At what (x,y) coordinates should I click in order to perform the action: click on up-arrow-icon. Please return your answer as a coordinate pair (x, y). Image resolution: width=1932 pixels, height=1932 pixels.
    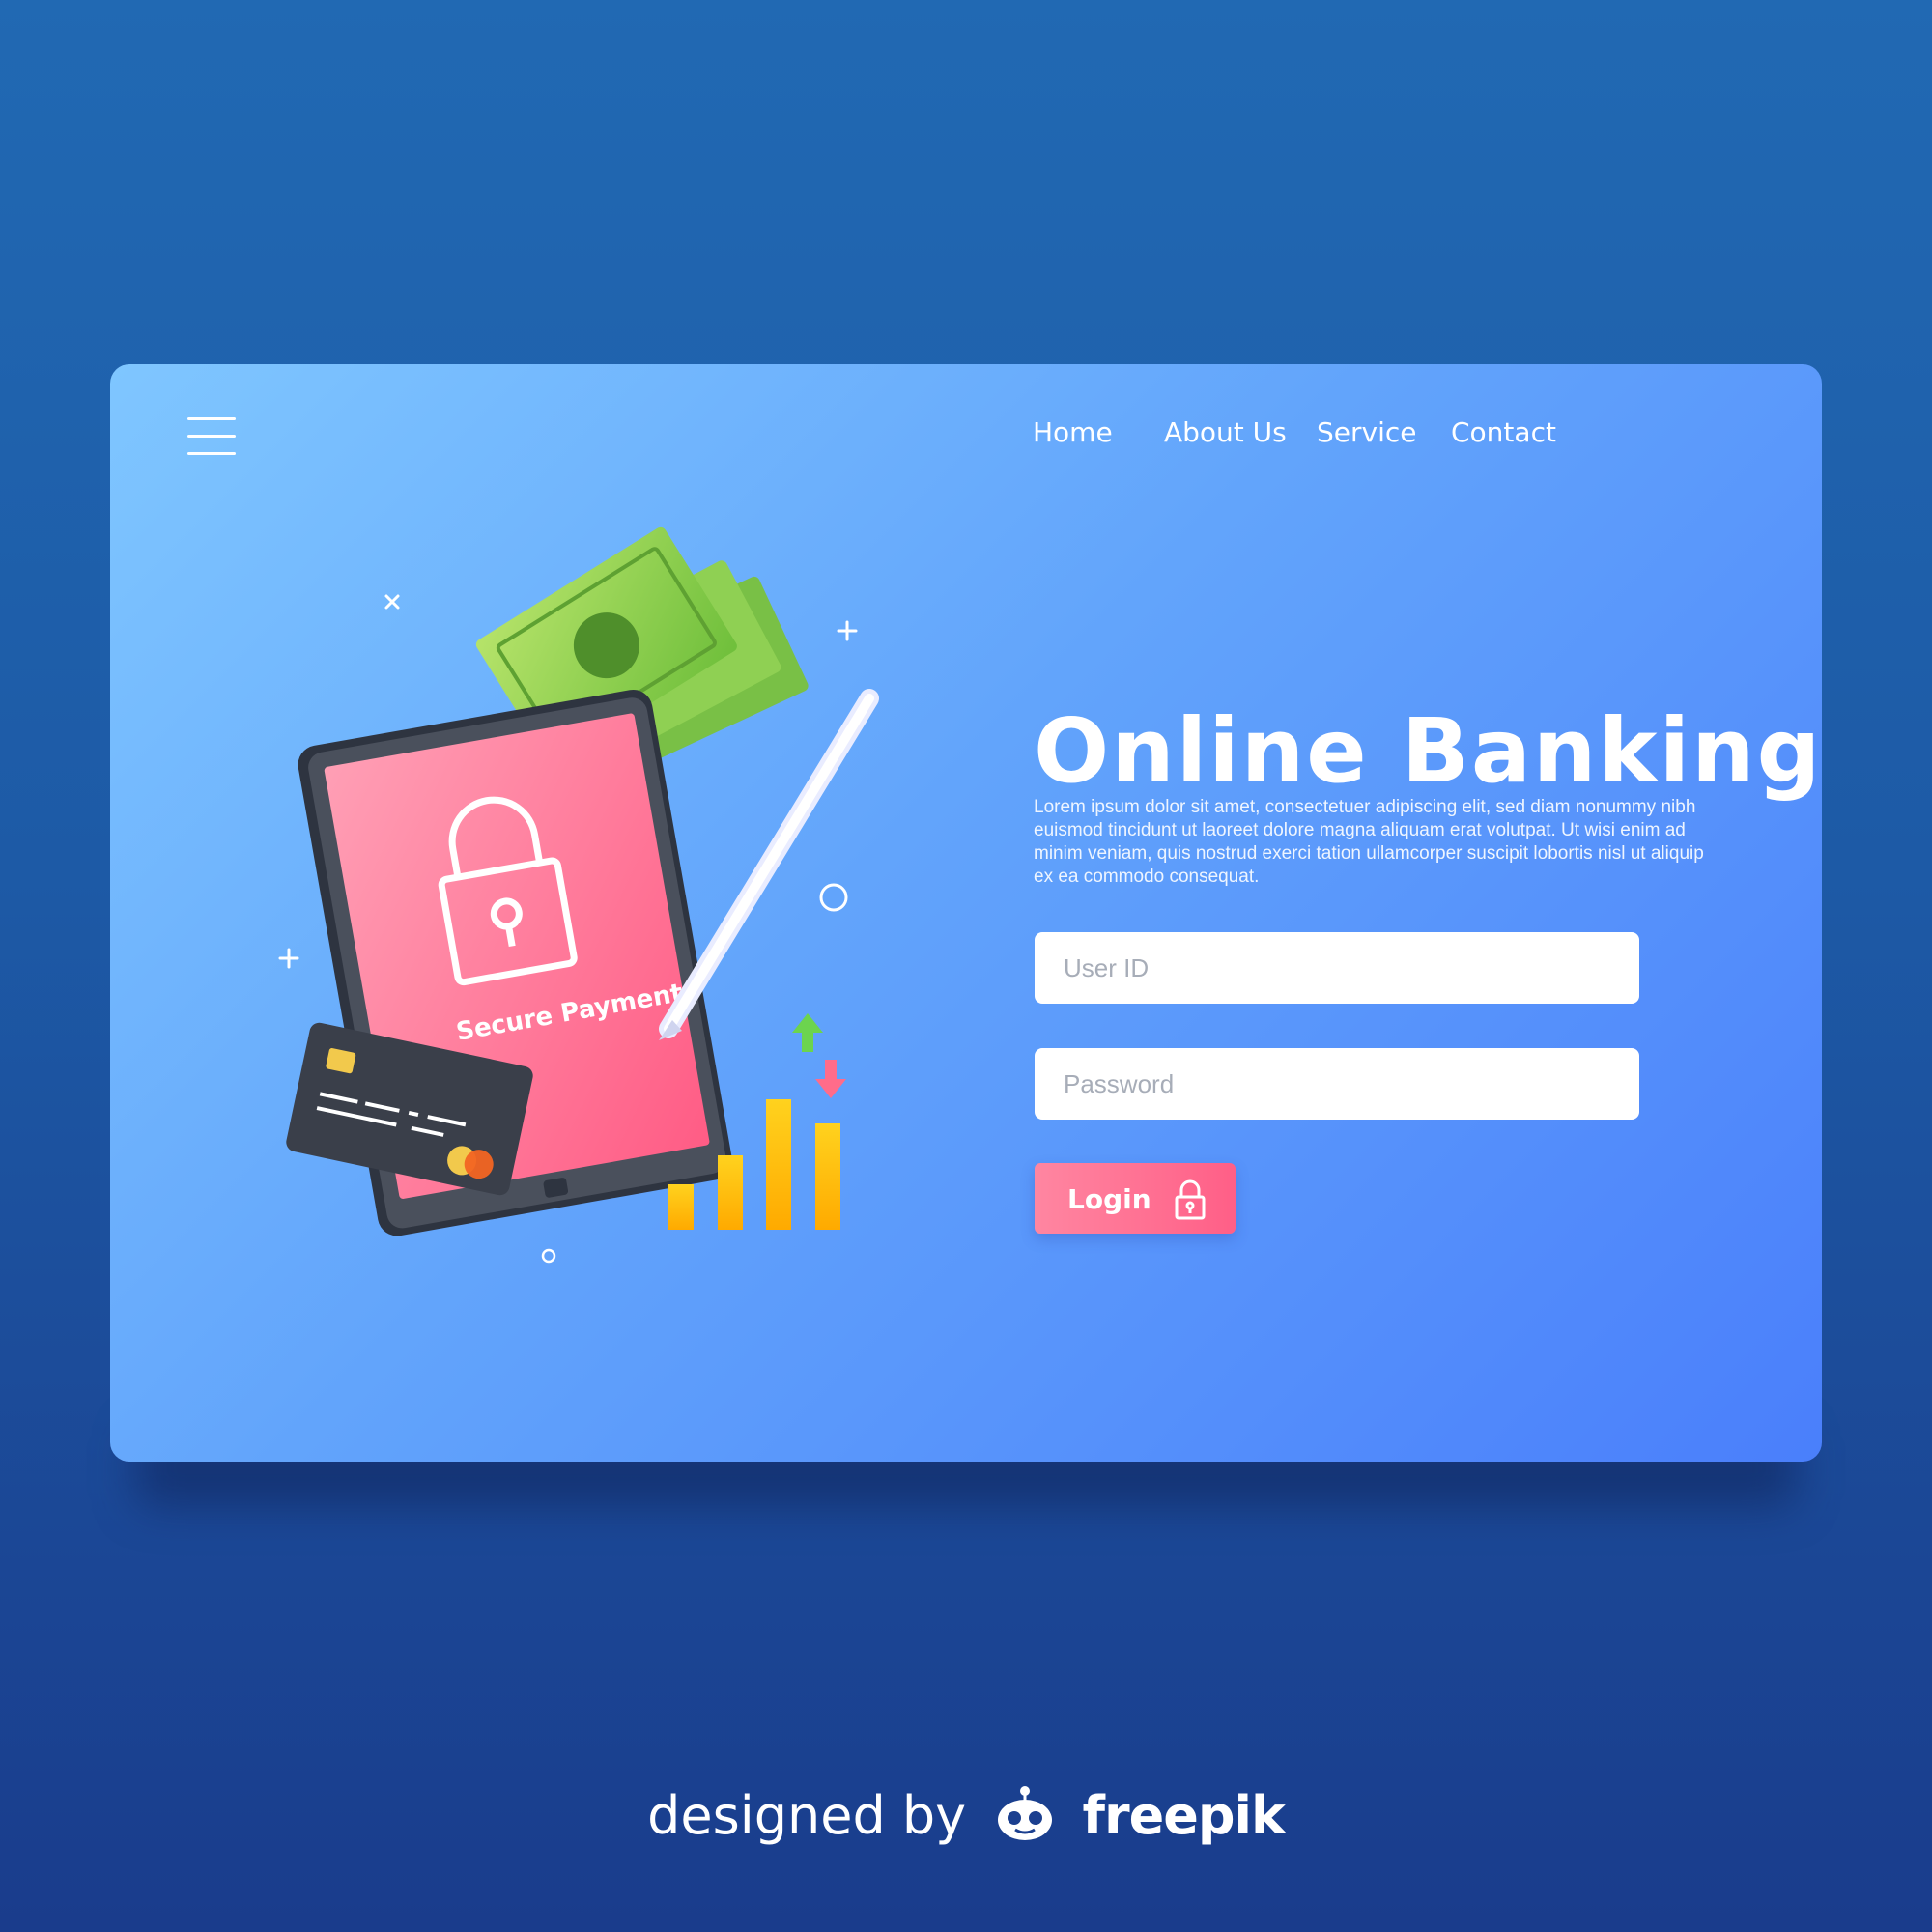
    Looking at the image, I should click on (807, 1032).